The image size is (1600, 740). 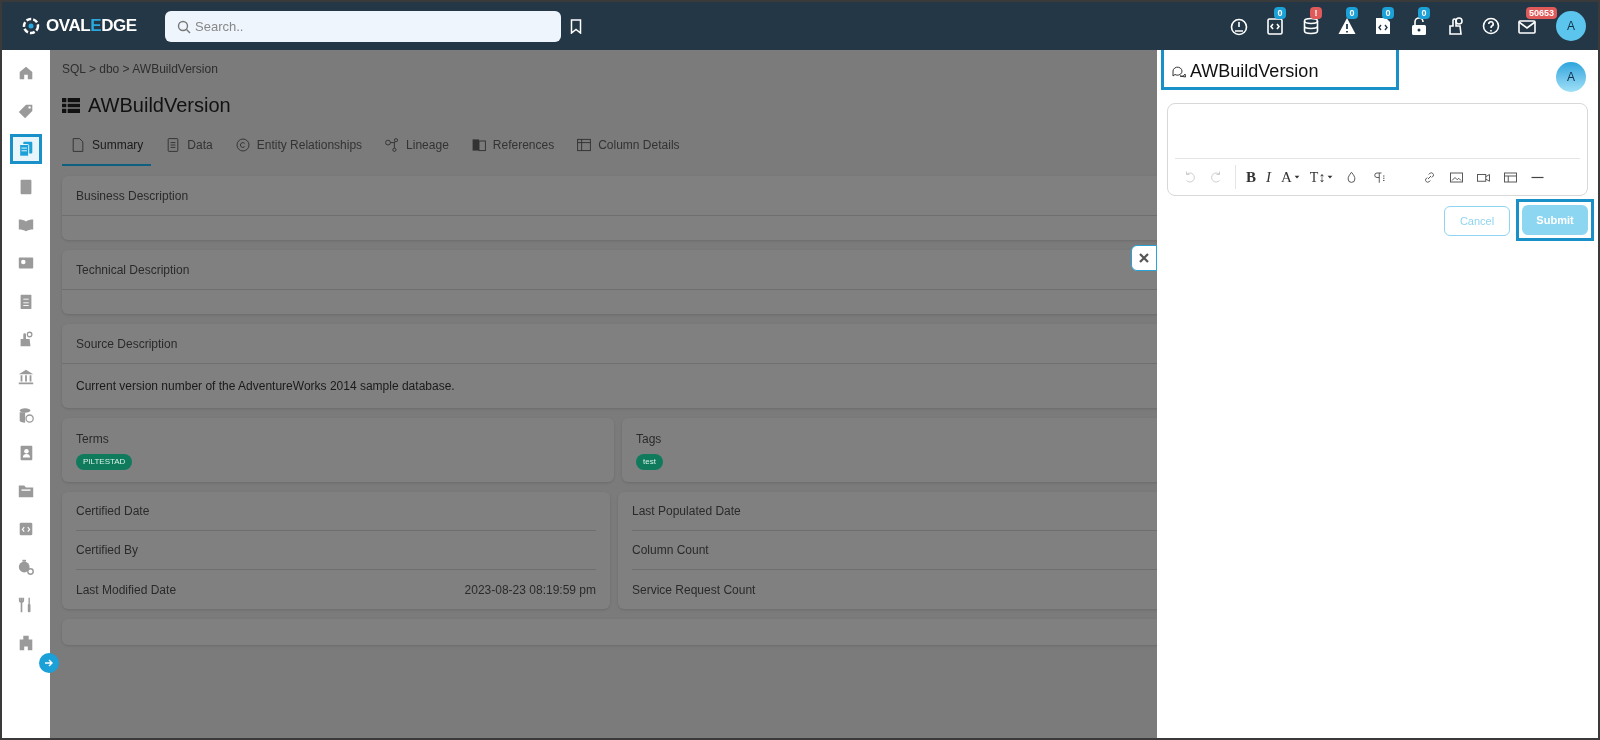 What do you see at coordinates (107, 151) in the screenshot?
I see `tab: Summary` at bounding box center [107, 151].